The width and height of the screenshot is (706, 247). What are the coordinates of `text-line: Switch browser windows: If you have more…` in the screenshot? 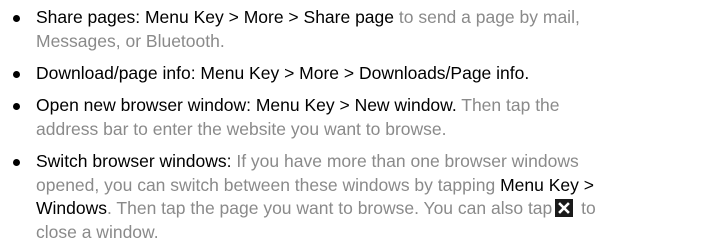 It's located at (368, 162).